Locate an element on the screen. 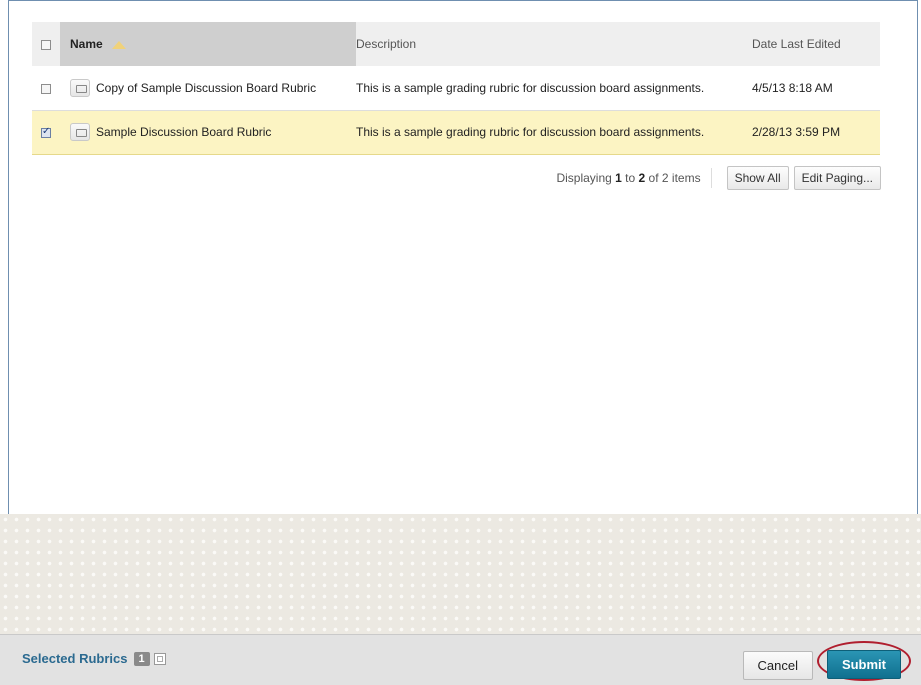 The image size is (921, 685). row-date: 2/28/13 3:59 PM is located at coordinates (796, 132).